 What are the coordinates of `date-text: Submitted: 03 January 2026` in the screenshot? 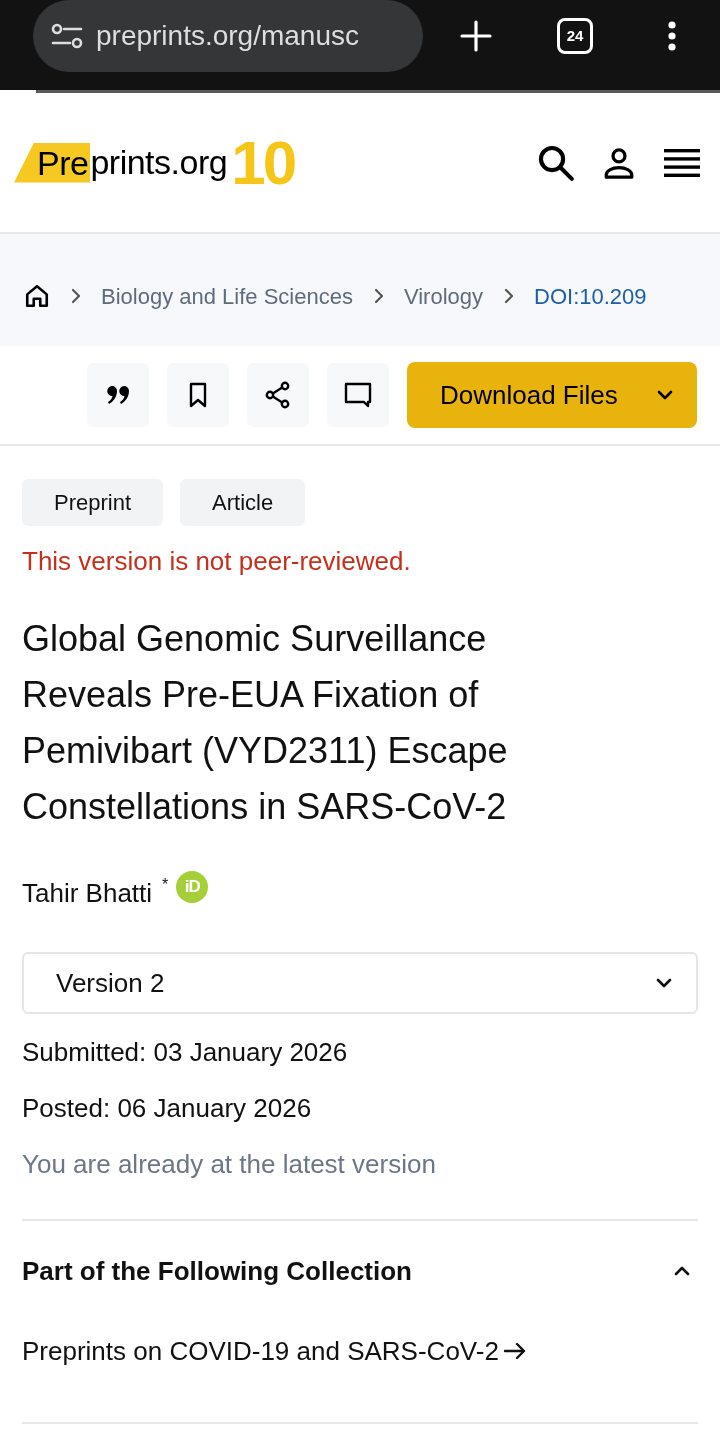 It's located at (185, 1052).